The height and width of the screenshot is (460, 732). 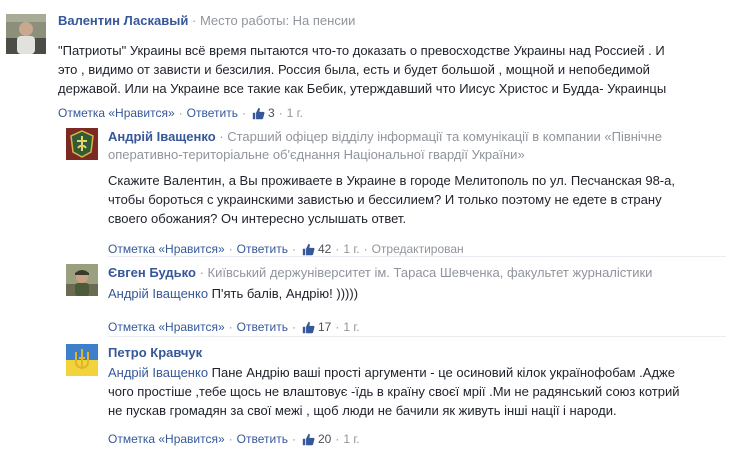 I want to click on like-count: 17, so click(x=324, y=327).